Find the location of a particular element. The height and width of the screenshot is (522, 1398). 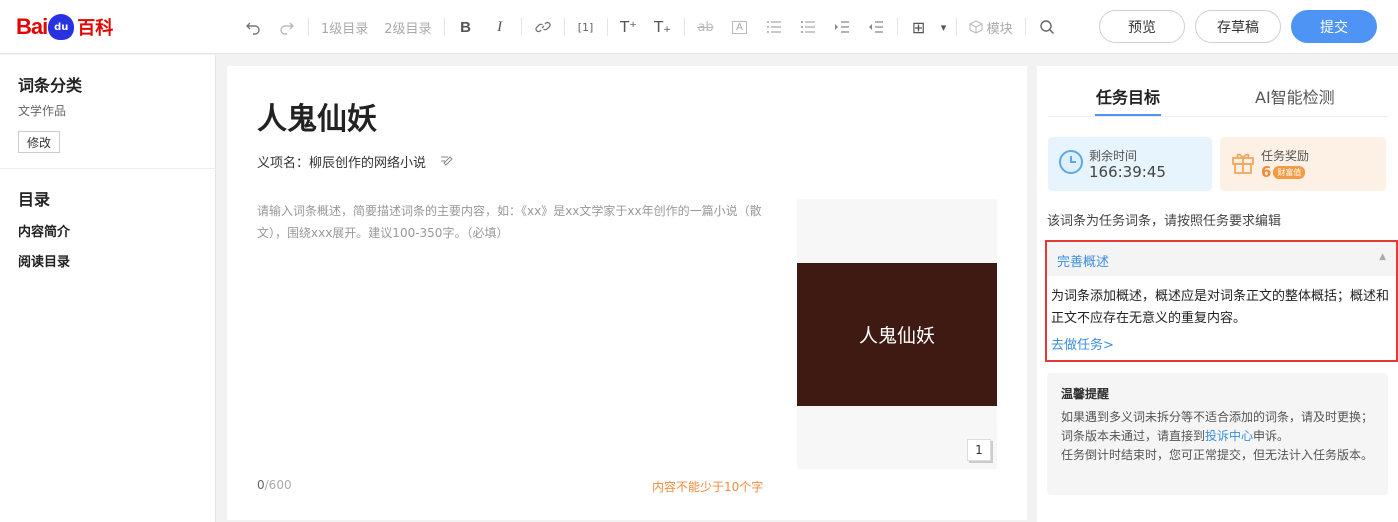

char-count-current: 0 is located at coordinates (261, 485).